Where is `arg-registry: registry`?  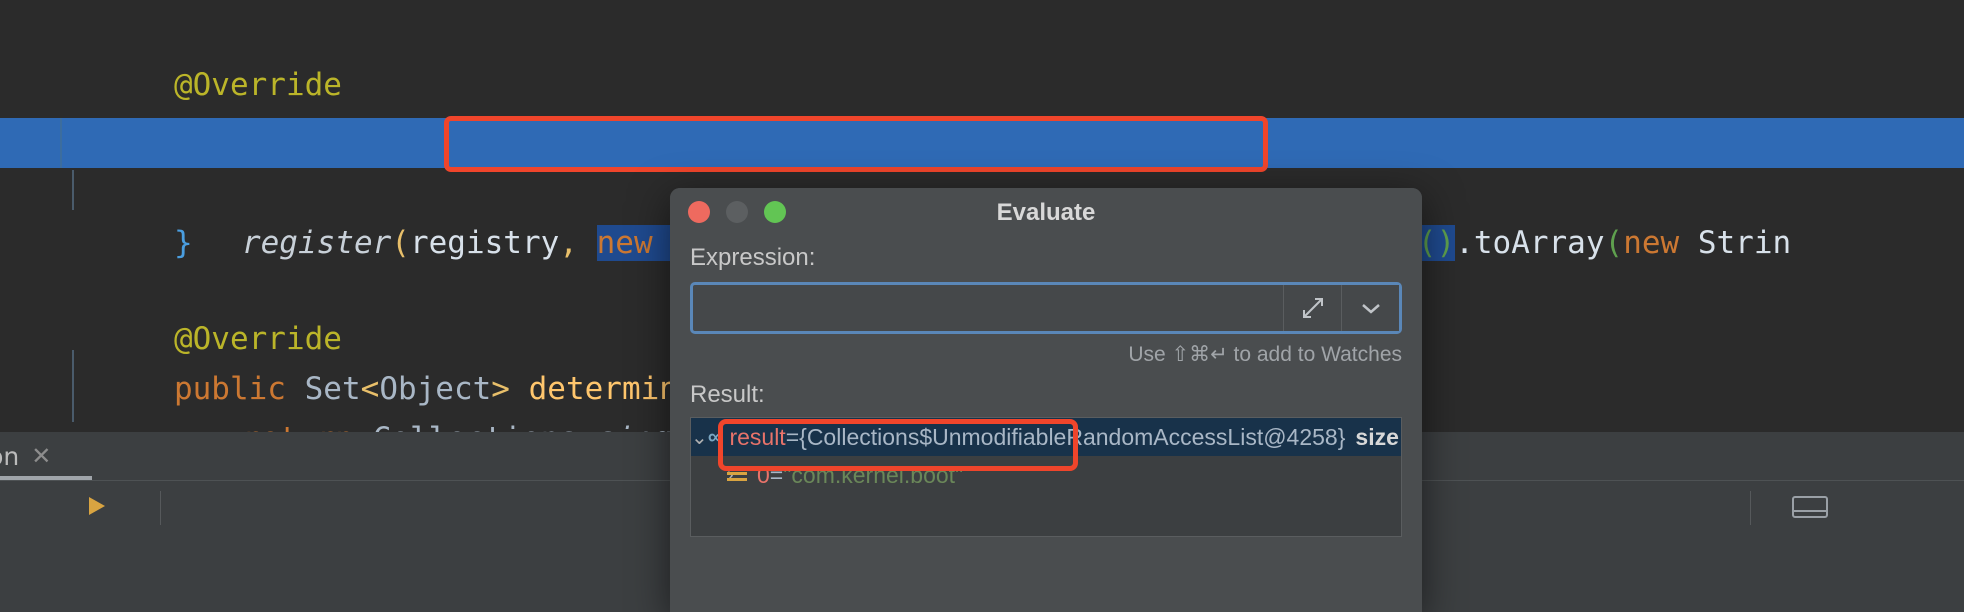
arg-registry: registry is located at coordinates (484, 243).